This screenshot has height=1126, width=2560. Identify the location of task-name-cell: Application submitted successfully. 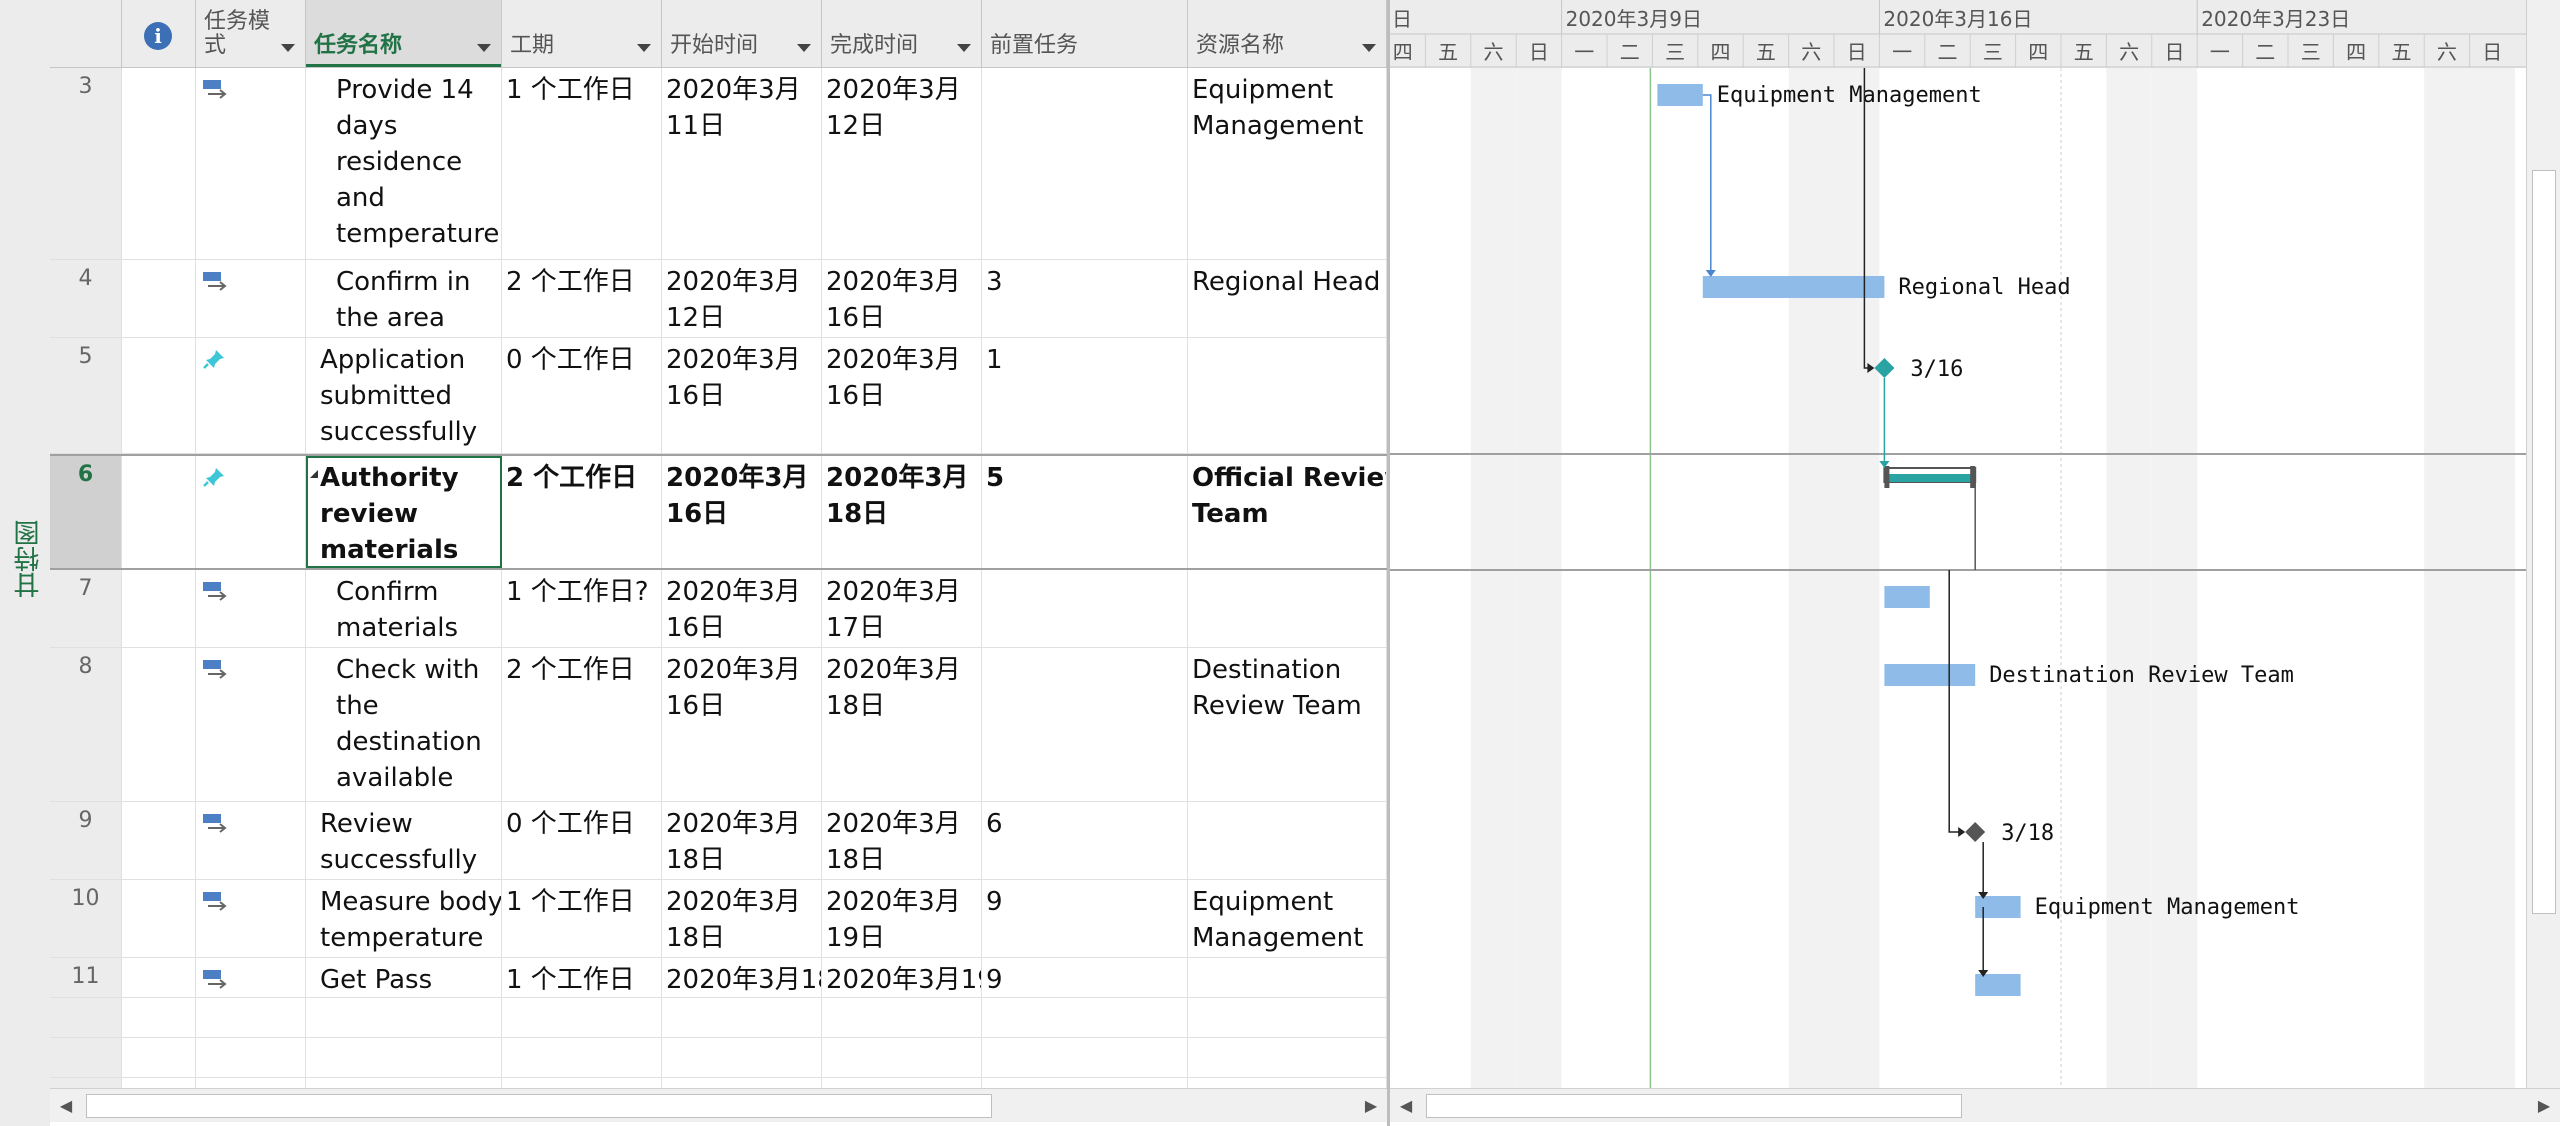
(404, 395).